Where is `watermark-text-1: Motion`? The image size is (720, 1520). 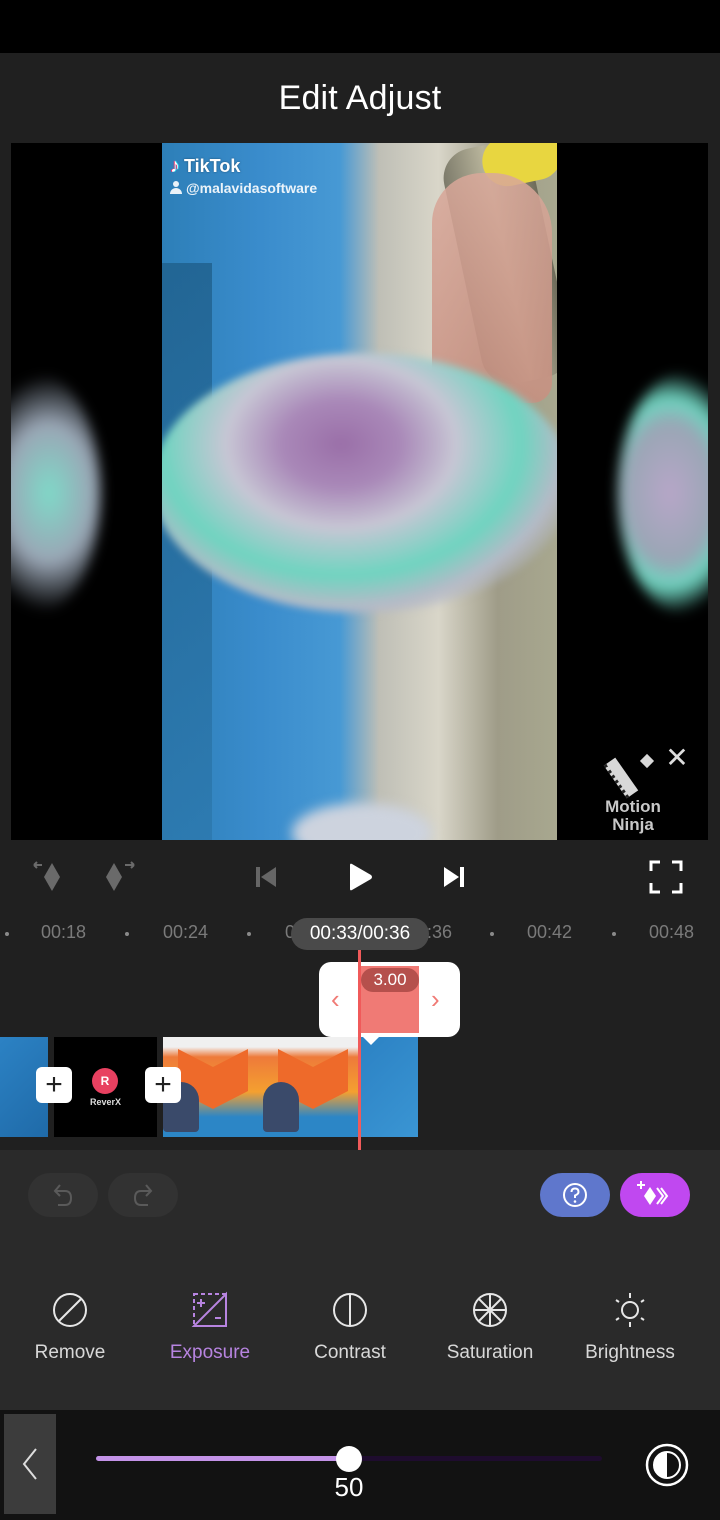
watermark-text-1: Motion is located at coordinates (633, 806).